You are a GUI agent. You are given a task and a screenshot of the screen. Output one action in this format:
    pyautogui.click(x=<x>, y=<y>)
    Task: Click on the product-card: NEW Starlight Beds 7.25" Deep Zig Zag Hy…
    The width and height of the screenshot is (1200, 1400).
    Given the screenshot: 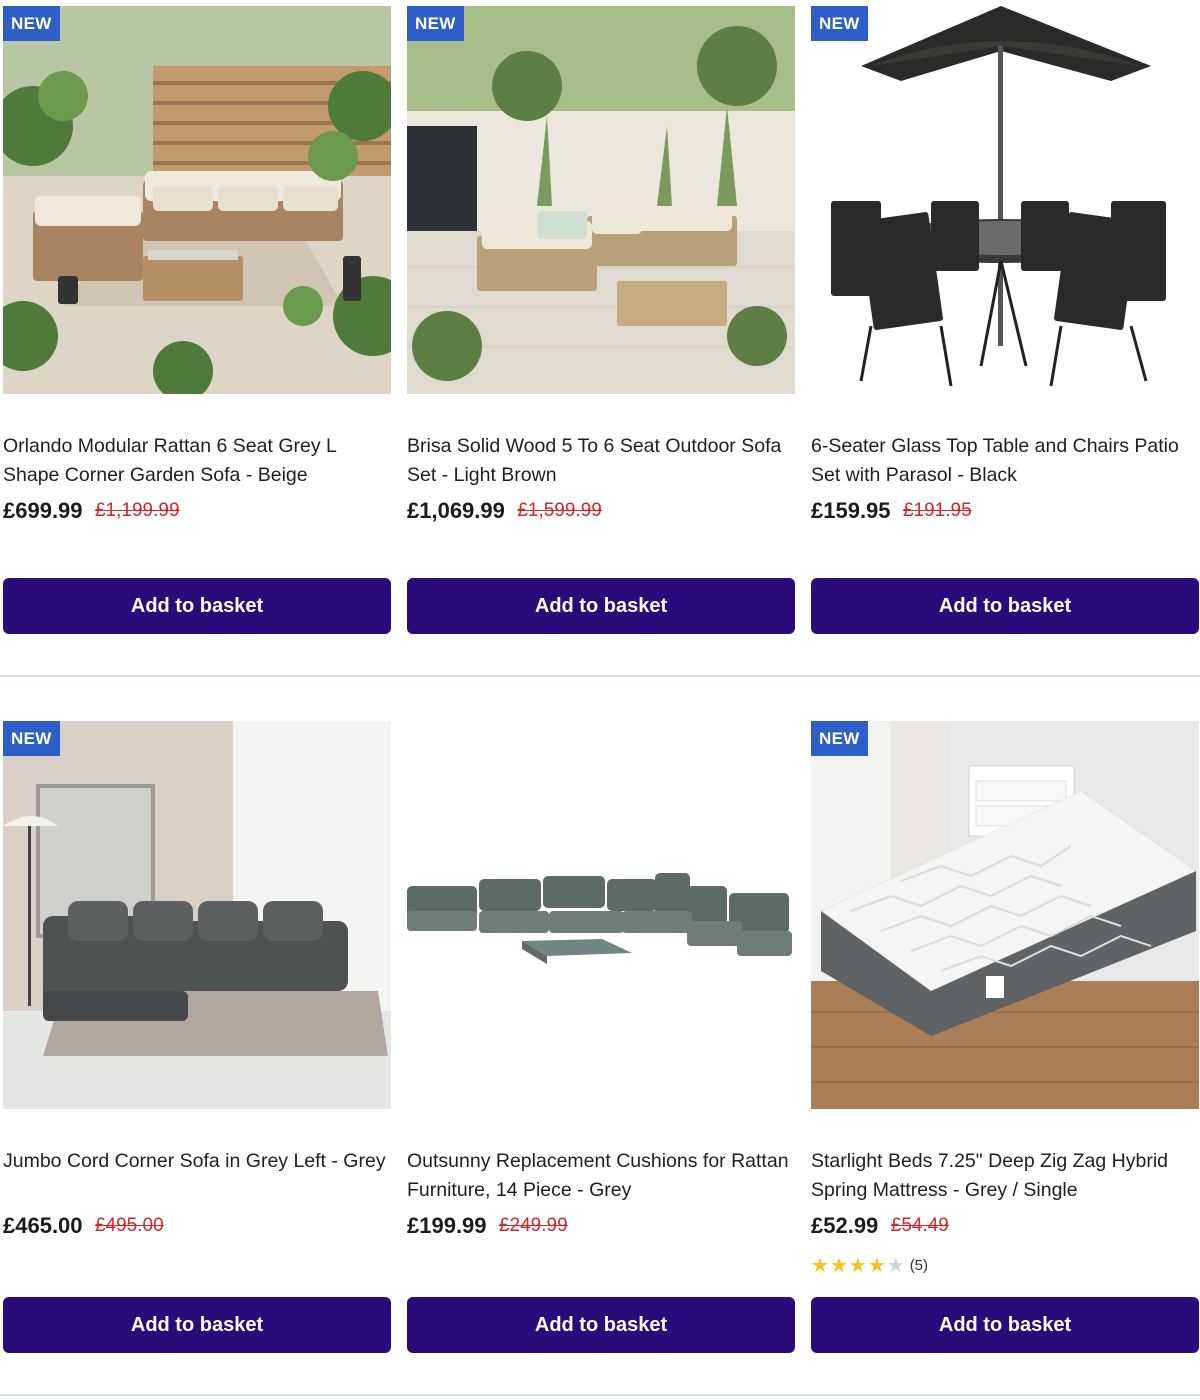 What is the action you would take?
    pyautogui.click(x=1005, y=1035)
    